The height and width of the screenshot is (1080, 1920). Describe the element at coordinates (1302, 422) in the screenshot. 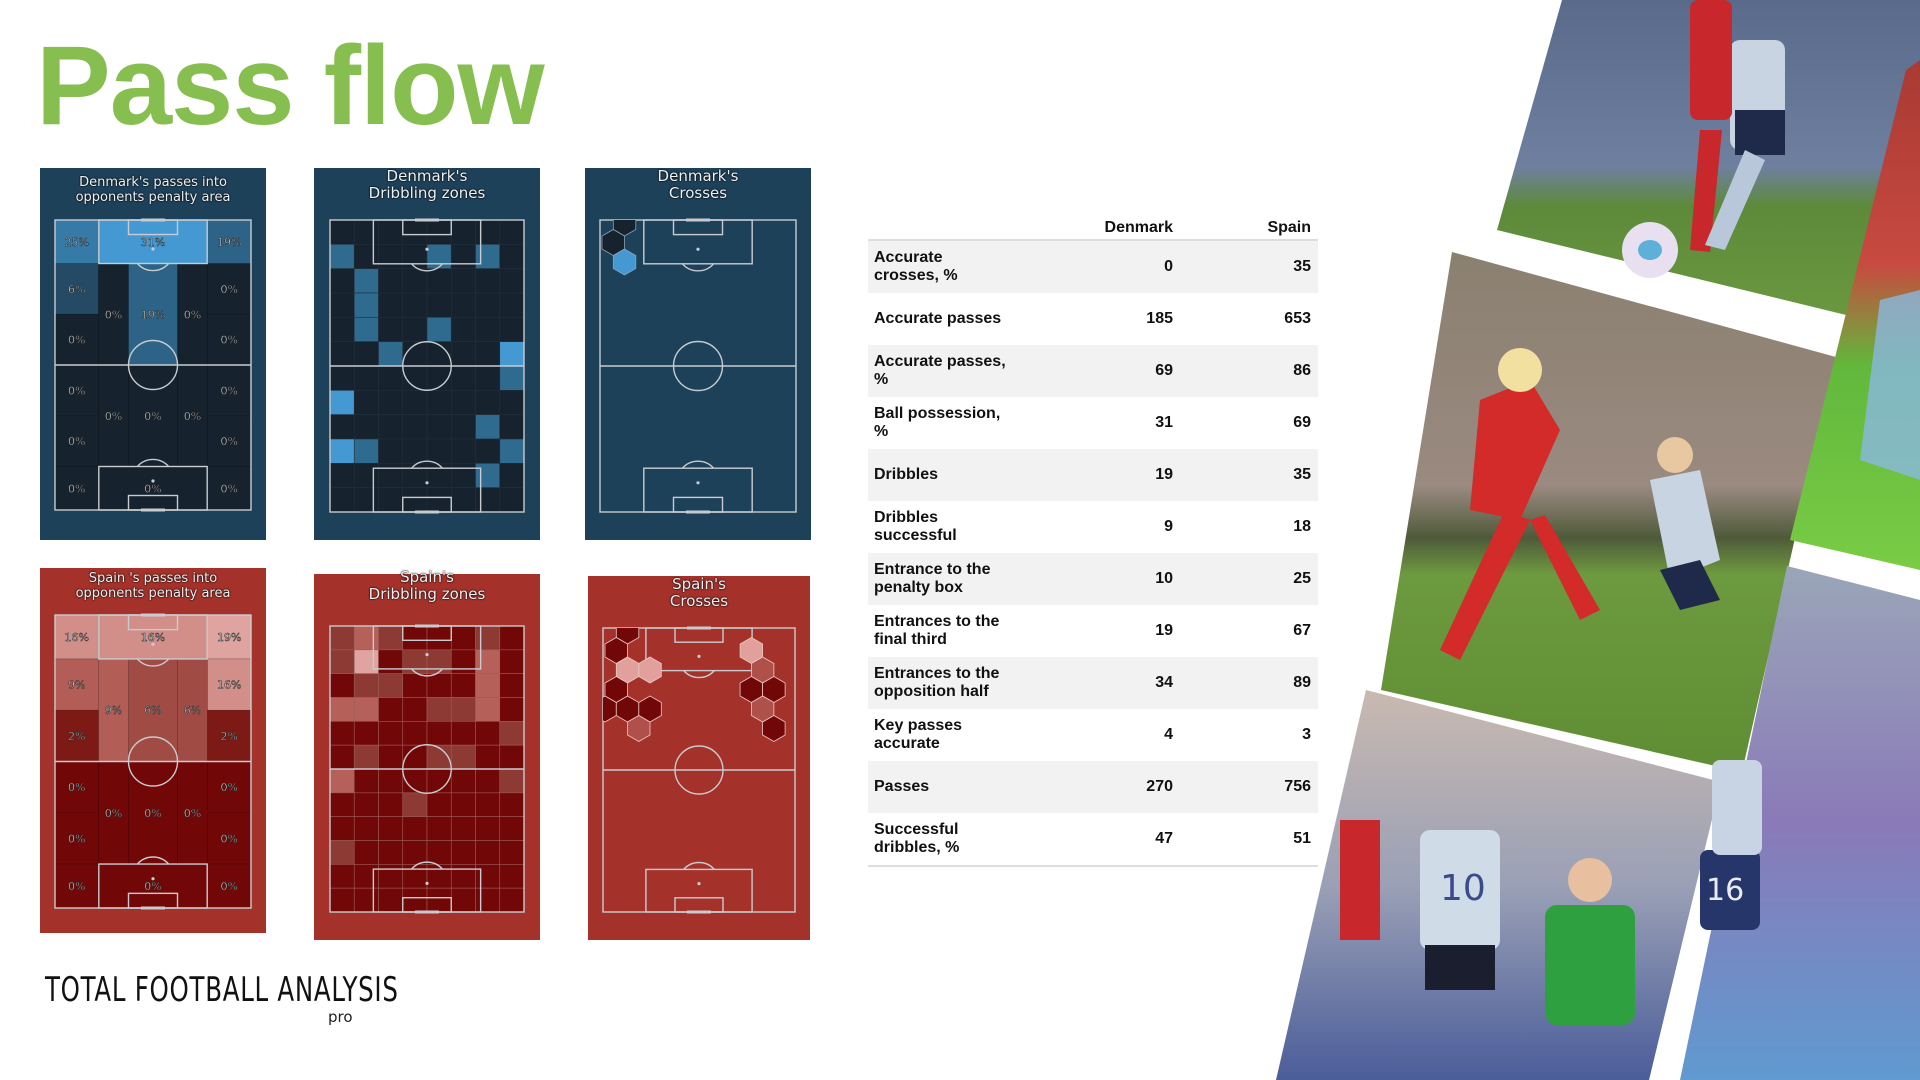

I see `spain-value: 69` at that location.